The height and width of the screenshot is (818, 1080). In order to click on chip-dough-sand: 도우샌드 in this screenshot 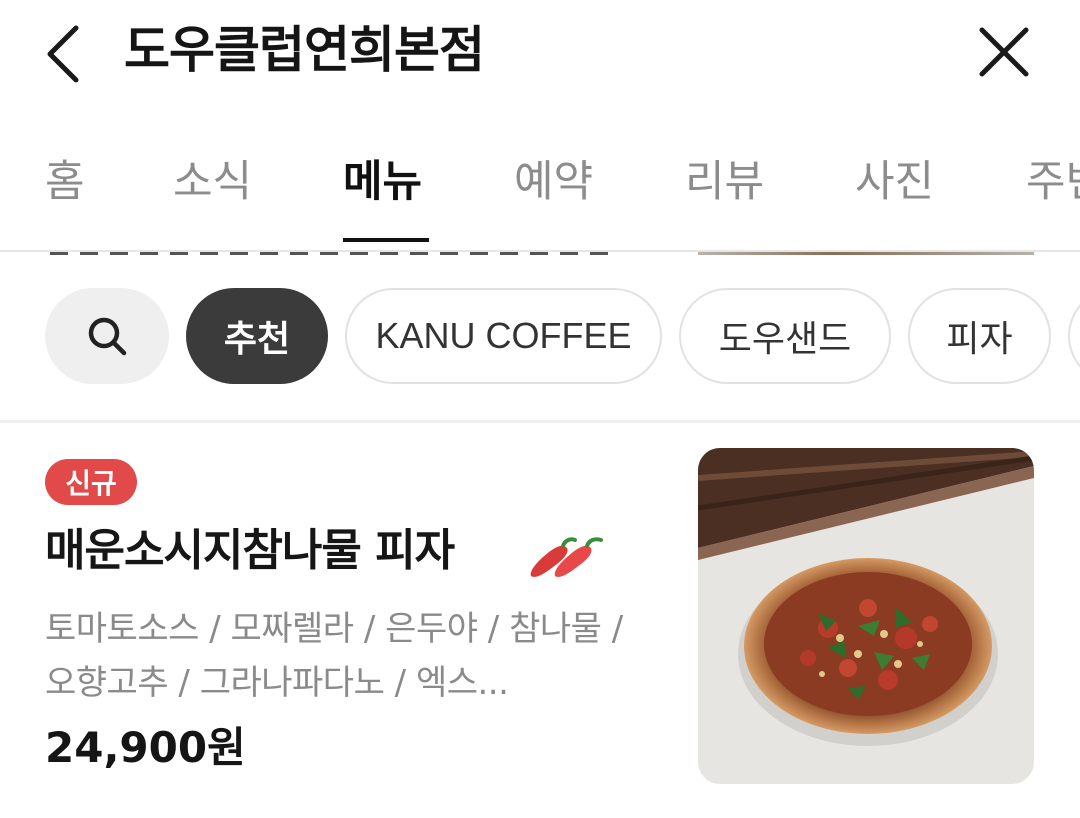, I will do `click(785, 336)`.